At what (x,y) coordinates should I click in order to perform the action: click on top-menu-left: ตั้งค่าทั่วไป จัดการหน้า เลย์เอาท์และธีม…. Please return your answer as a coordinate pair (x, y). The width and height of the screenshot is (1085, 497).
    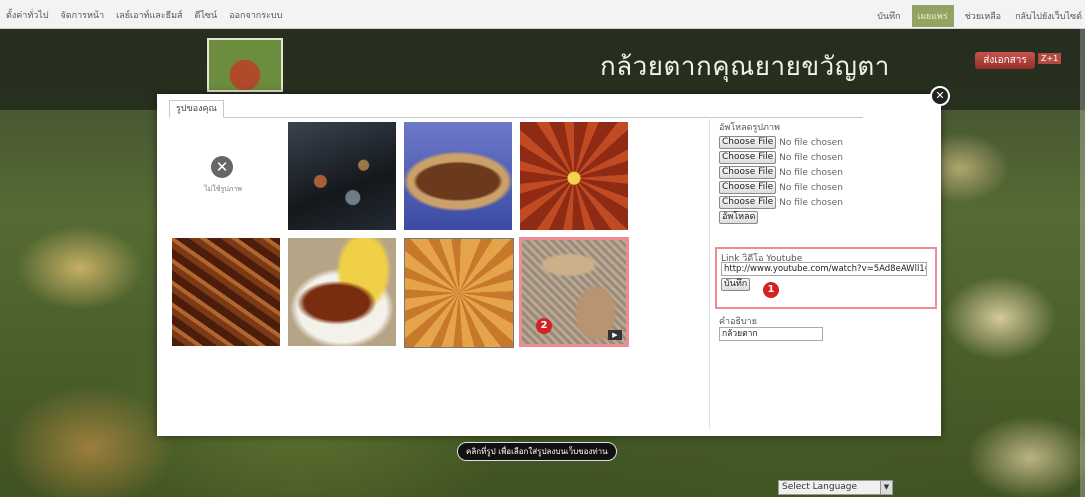
    Looking at the image, I should click on (144, 15).